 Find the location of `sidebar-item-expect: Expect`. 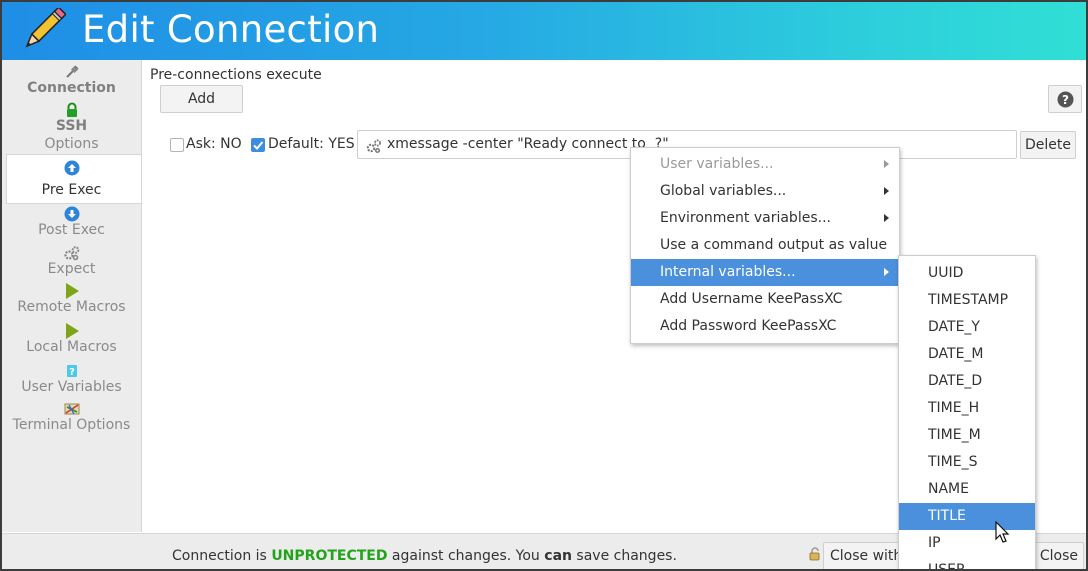

sidebar-item-expect: Expect is located at coordinates (71, 261).